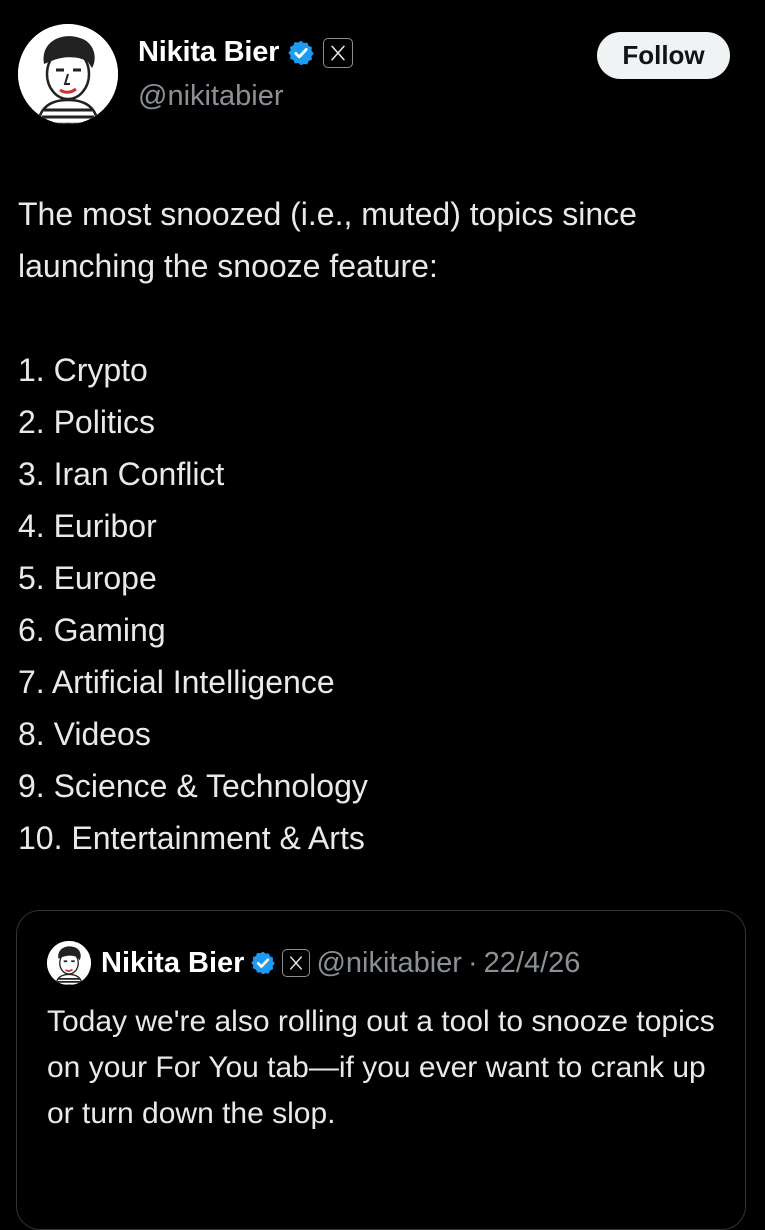 This screenshot has height=1230, width=765. Describe the element at coordinates (382, 75) in the screenshot. I see `post-header: Nikita Bier @nikitabier Follow` at that location.